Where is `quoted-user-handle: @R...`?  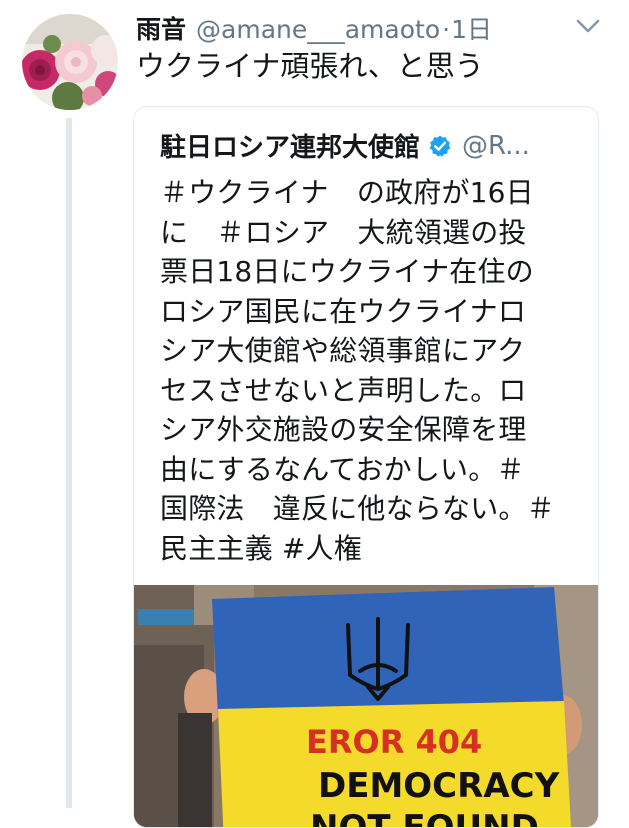 quoted-user-handle: @R... is located at coordinates (496, 146).